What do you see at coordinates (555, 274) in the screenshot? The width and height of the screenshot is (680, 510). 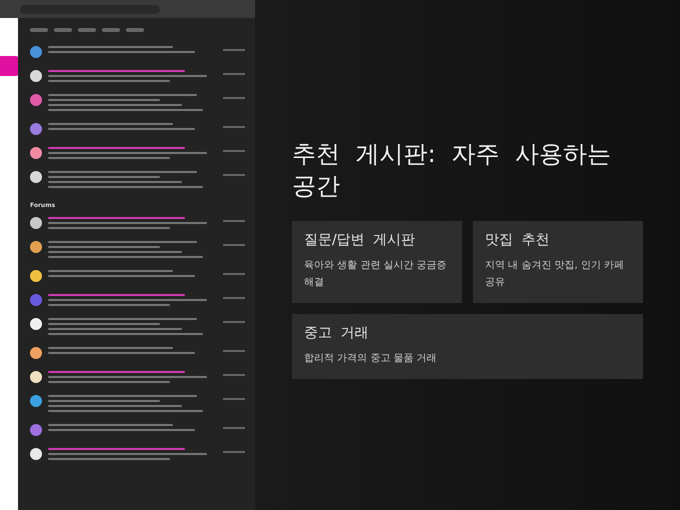 I see `board-description: 지역 내 숨겨진 맛집, 인기 카페 공유` at bounding box center [555, 274].